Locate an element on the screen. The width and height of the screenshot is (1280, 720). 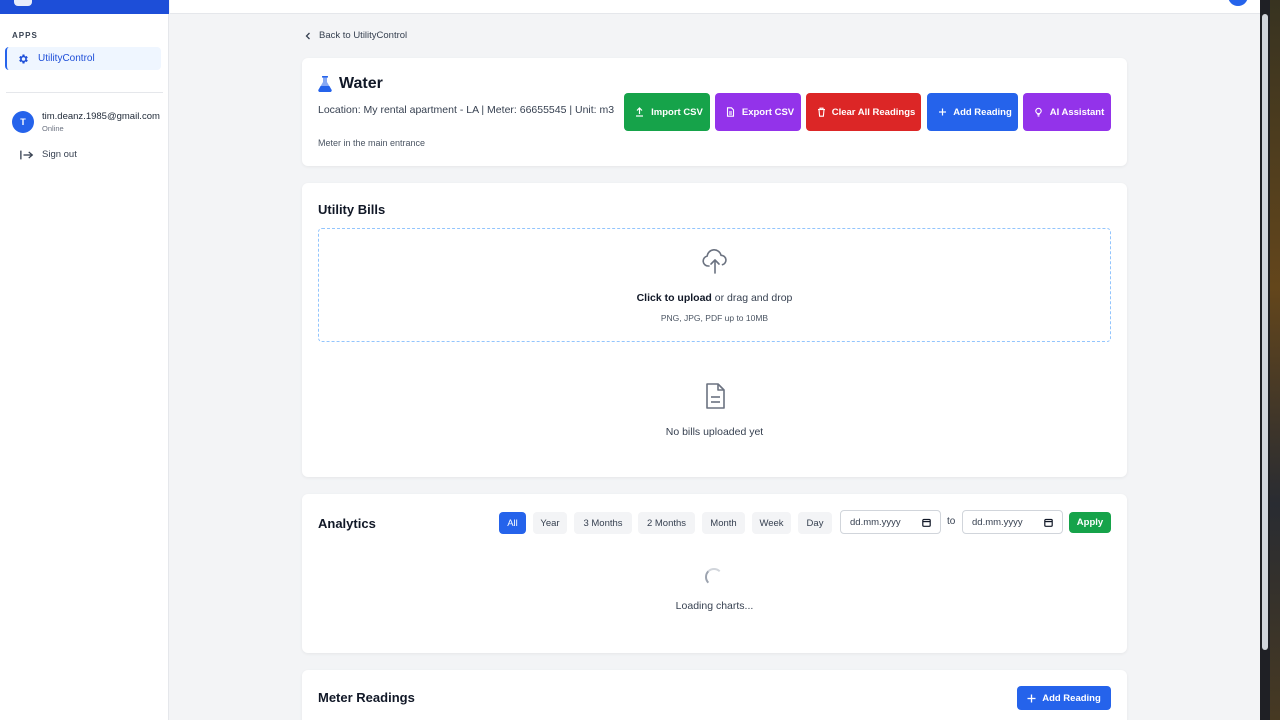
add-reading-button-secondary: Add Reading is located at coordinates (1064, 698).